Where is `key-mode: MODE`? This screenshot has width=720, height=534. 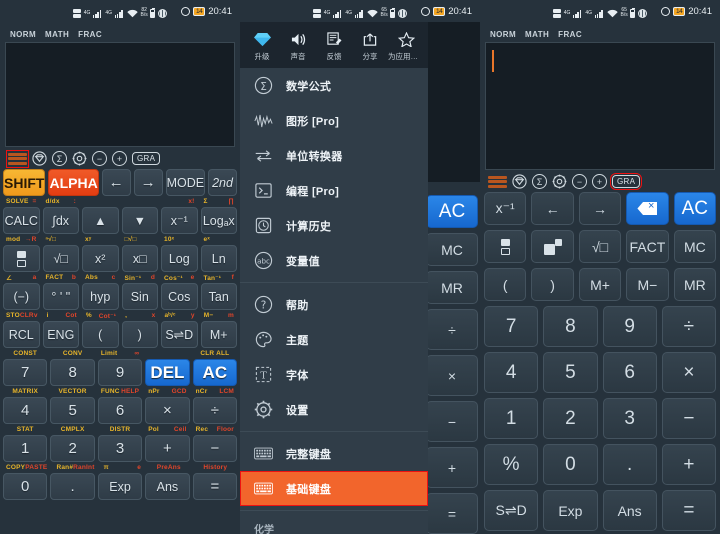 key-mode: MODE is located at coordinates (185, 182).